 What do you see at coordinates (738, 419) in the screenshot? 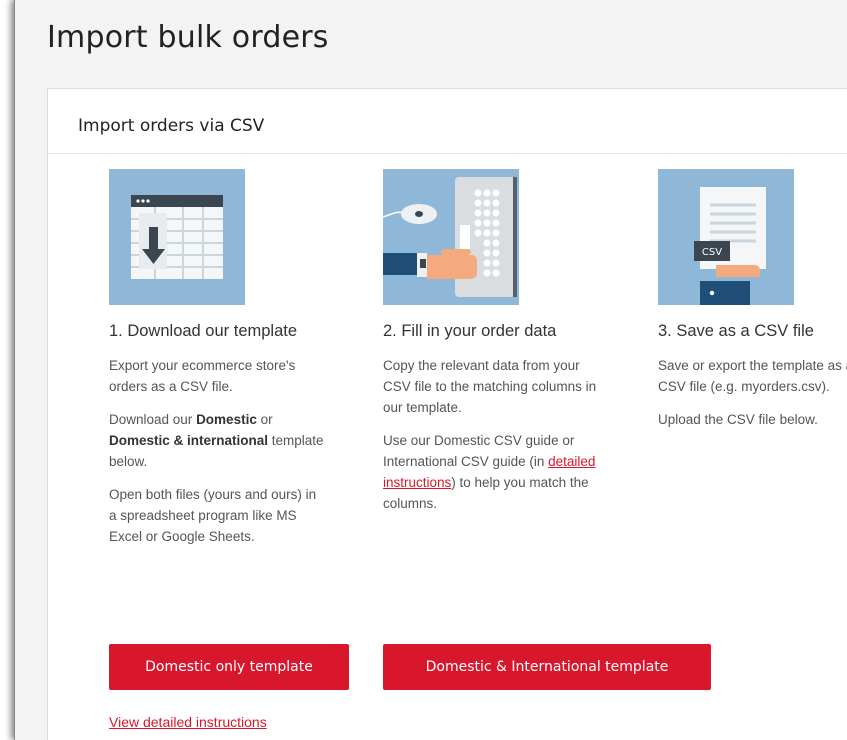
I see `step-3-text-2: Upload the CSV file below.` at bounding box center [738, 419].